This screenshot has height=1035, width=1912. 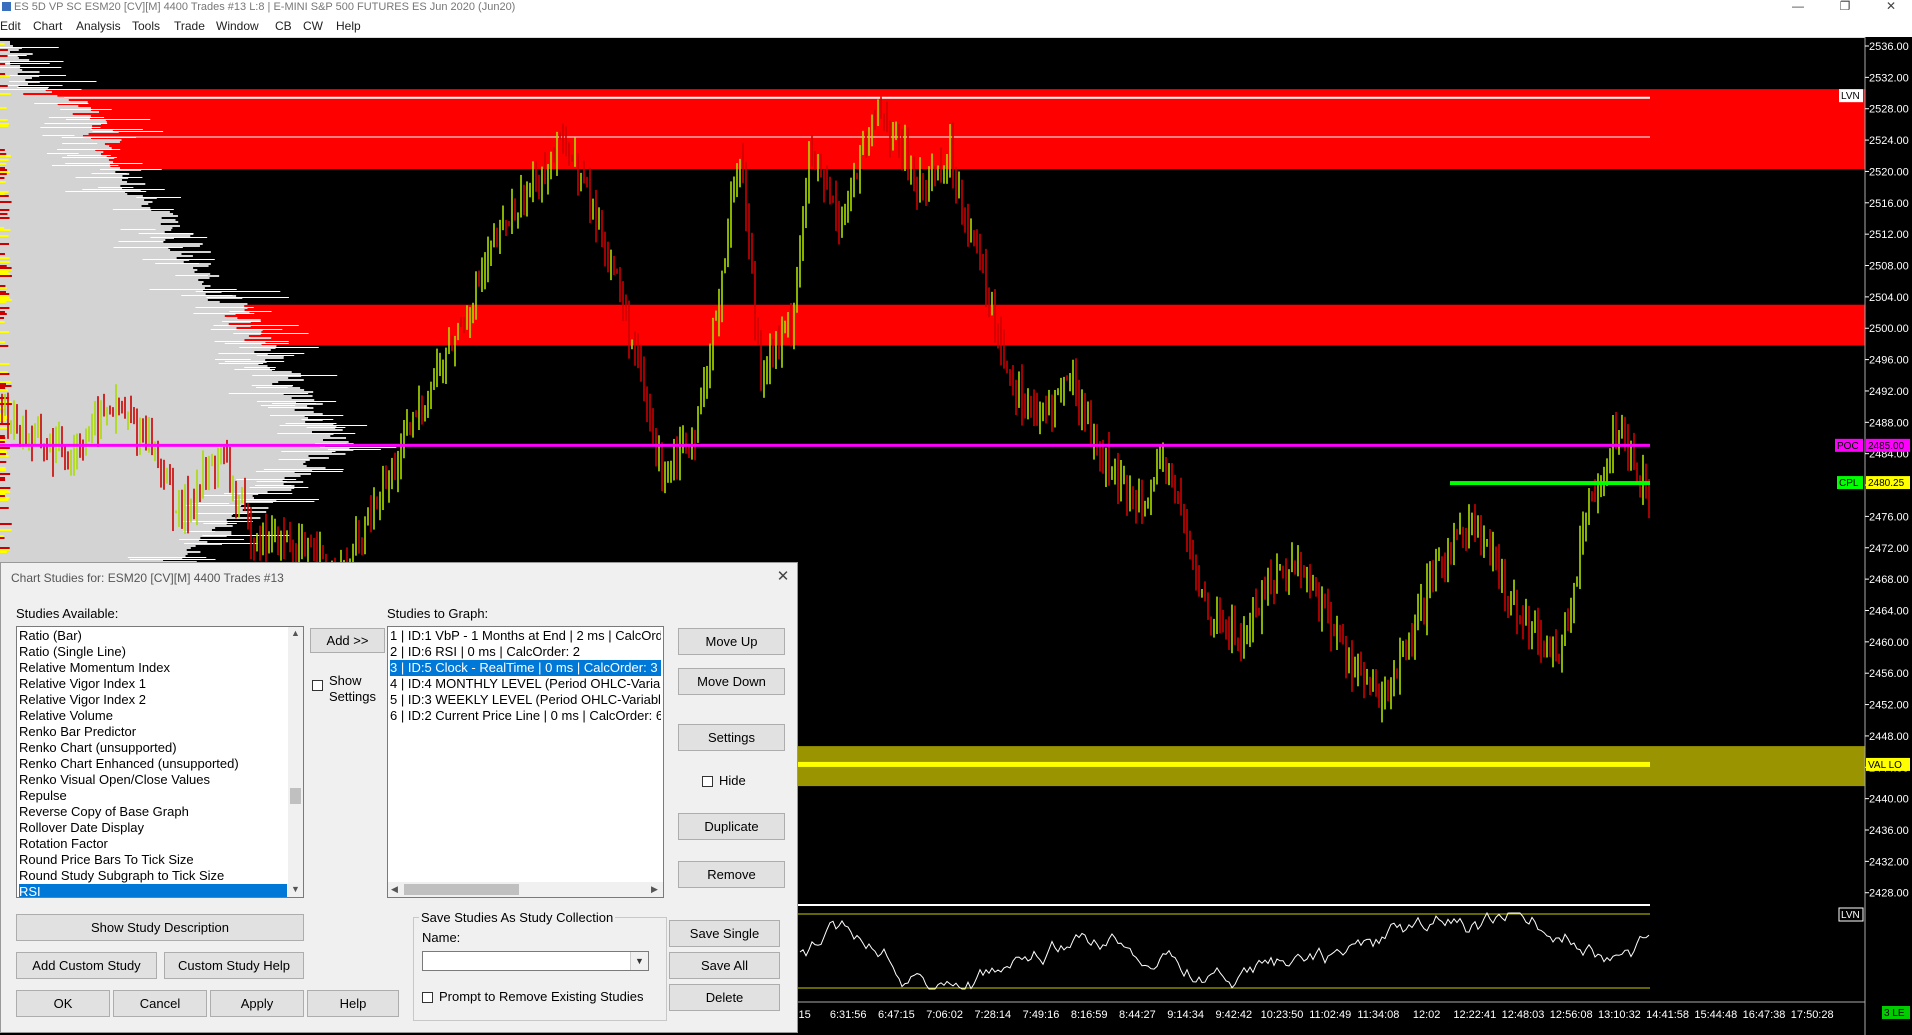 What do you see at coordinates (257, 1003) in the screenshot?
I see `apply-button: Apply` at bounding box center [257, 1003].